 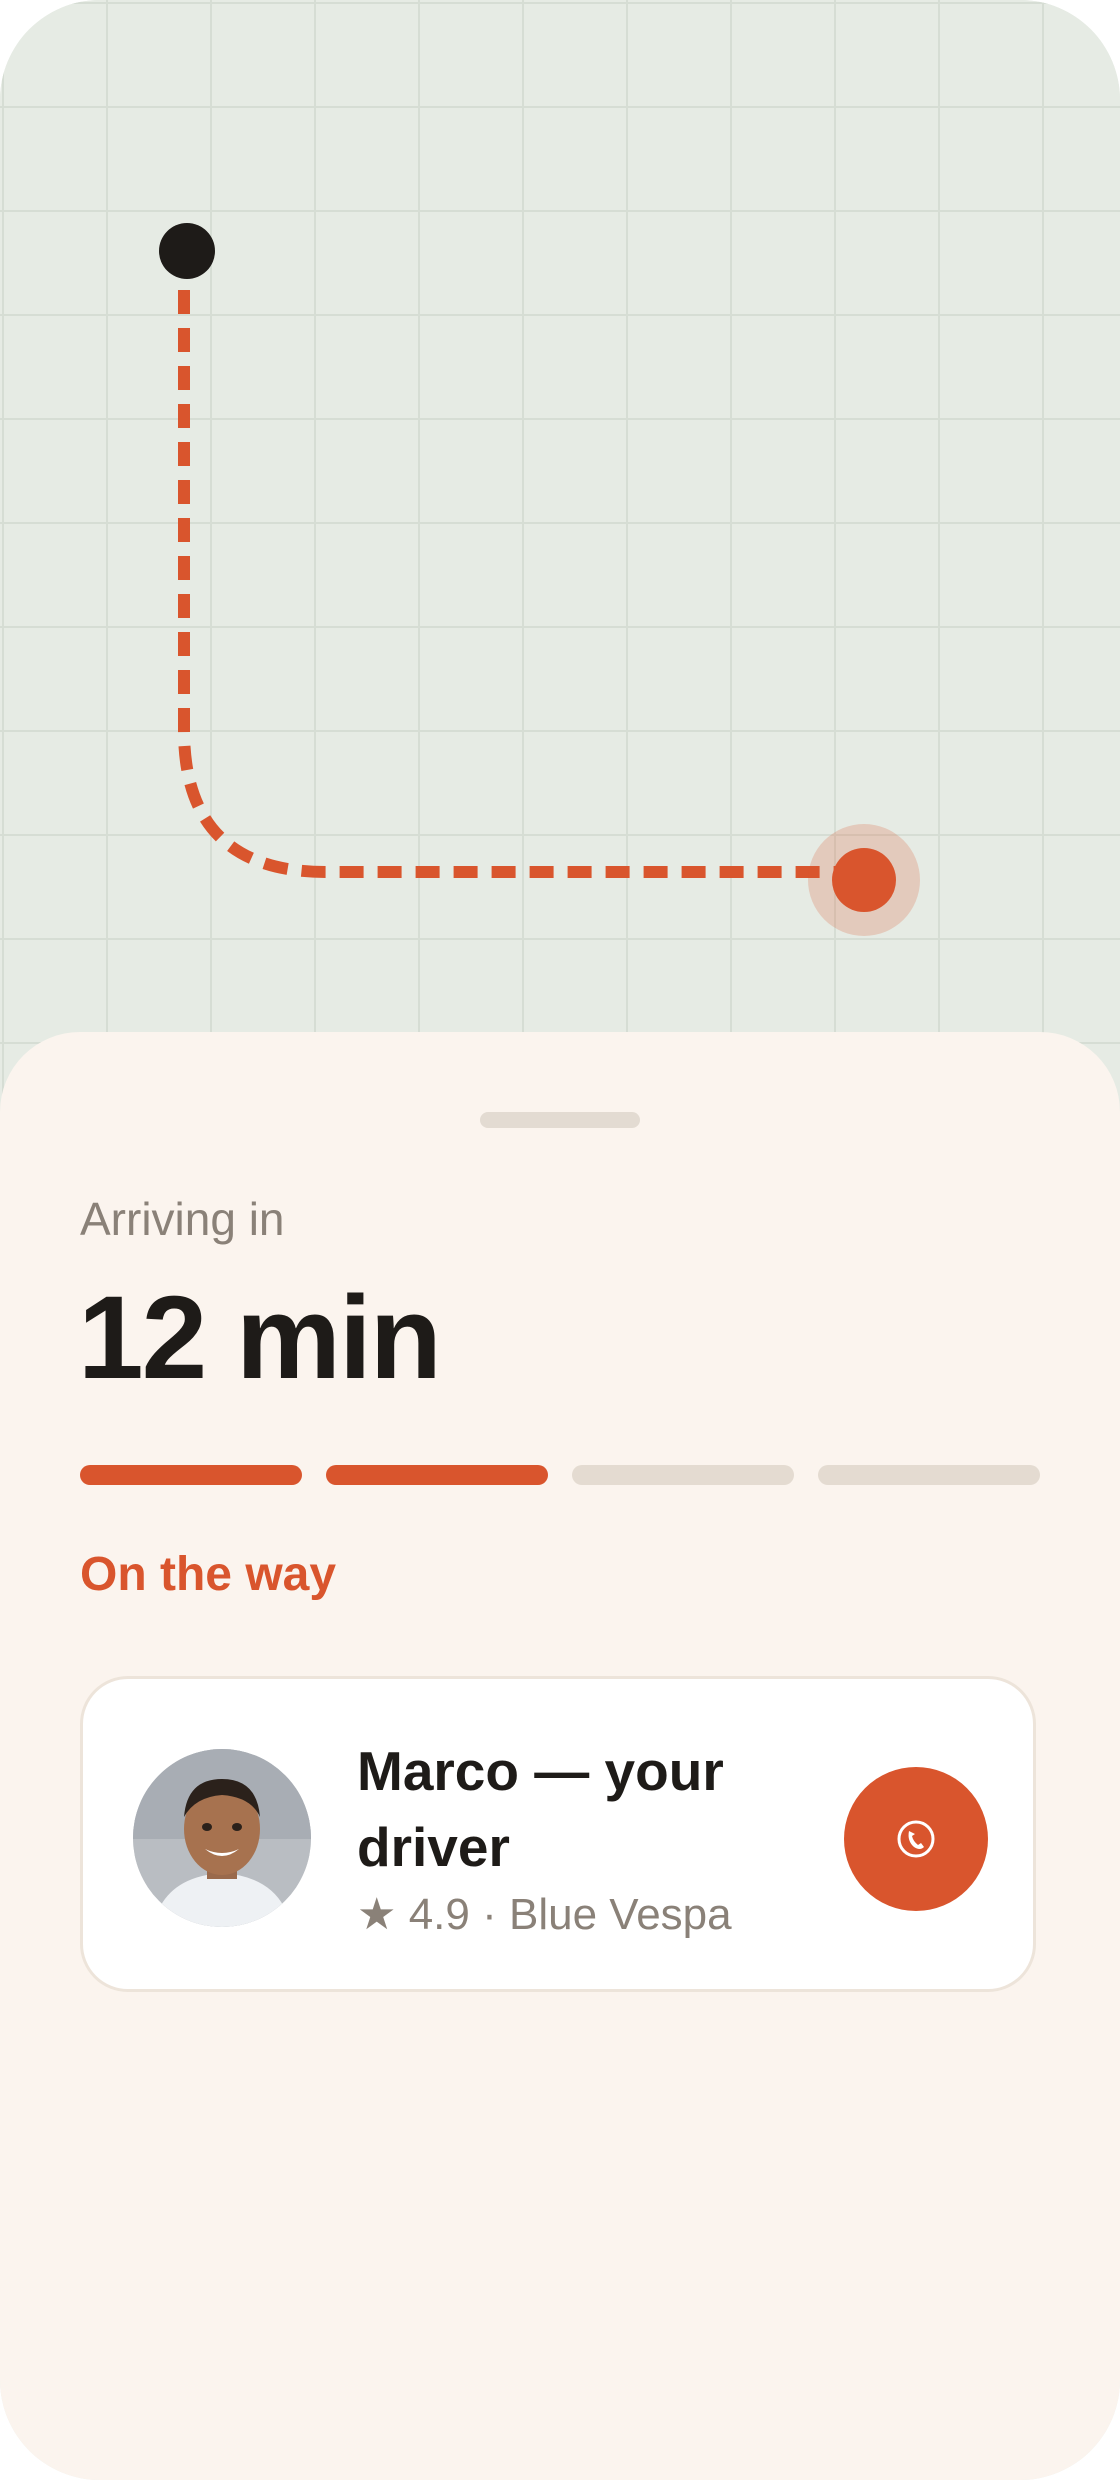 What do you see at coordinates (222, 1838) in the screenshot?
I see `driver-avatar` at bounding box center [222, 1838].